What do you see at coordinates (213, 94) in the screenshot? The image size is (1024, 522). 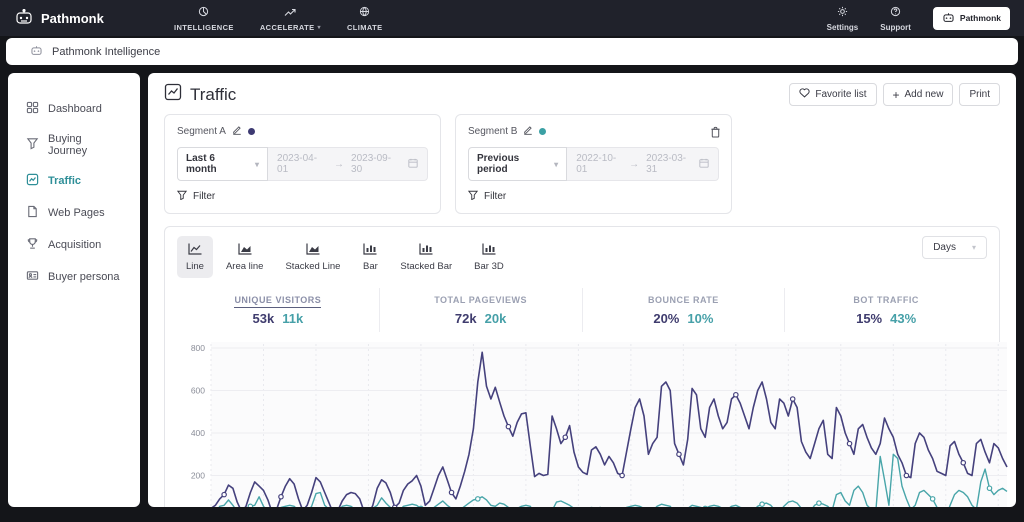 I see `page-title-text: Traffic` at bounding box center [213, 94].